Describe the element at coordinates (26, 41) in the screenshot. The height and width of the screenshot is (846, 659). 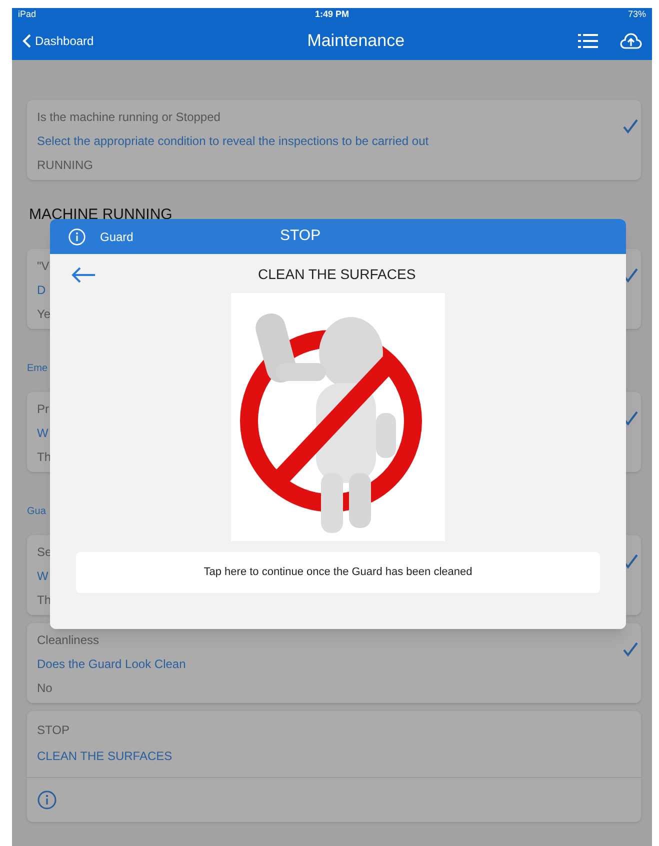
I see `chevron-left-icon` at that location.